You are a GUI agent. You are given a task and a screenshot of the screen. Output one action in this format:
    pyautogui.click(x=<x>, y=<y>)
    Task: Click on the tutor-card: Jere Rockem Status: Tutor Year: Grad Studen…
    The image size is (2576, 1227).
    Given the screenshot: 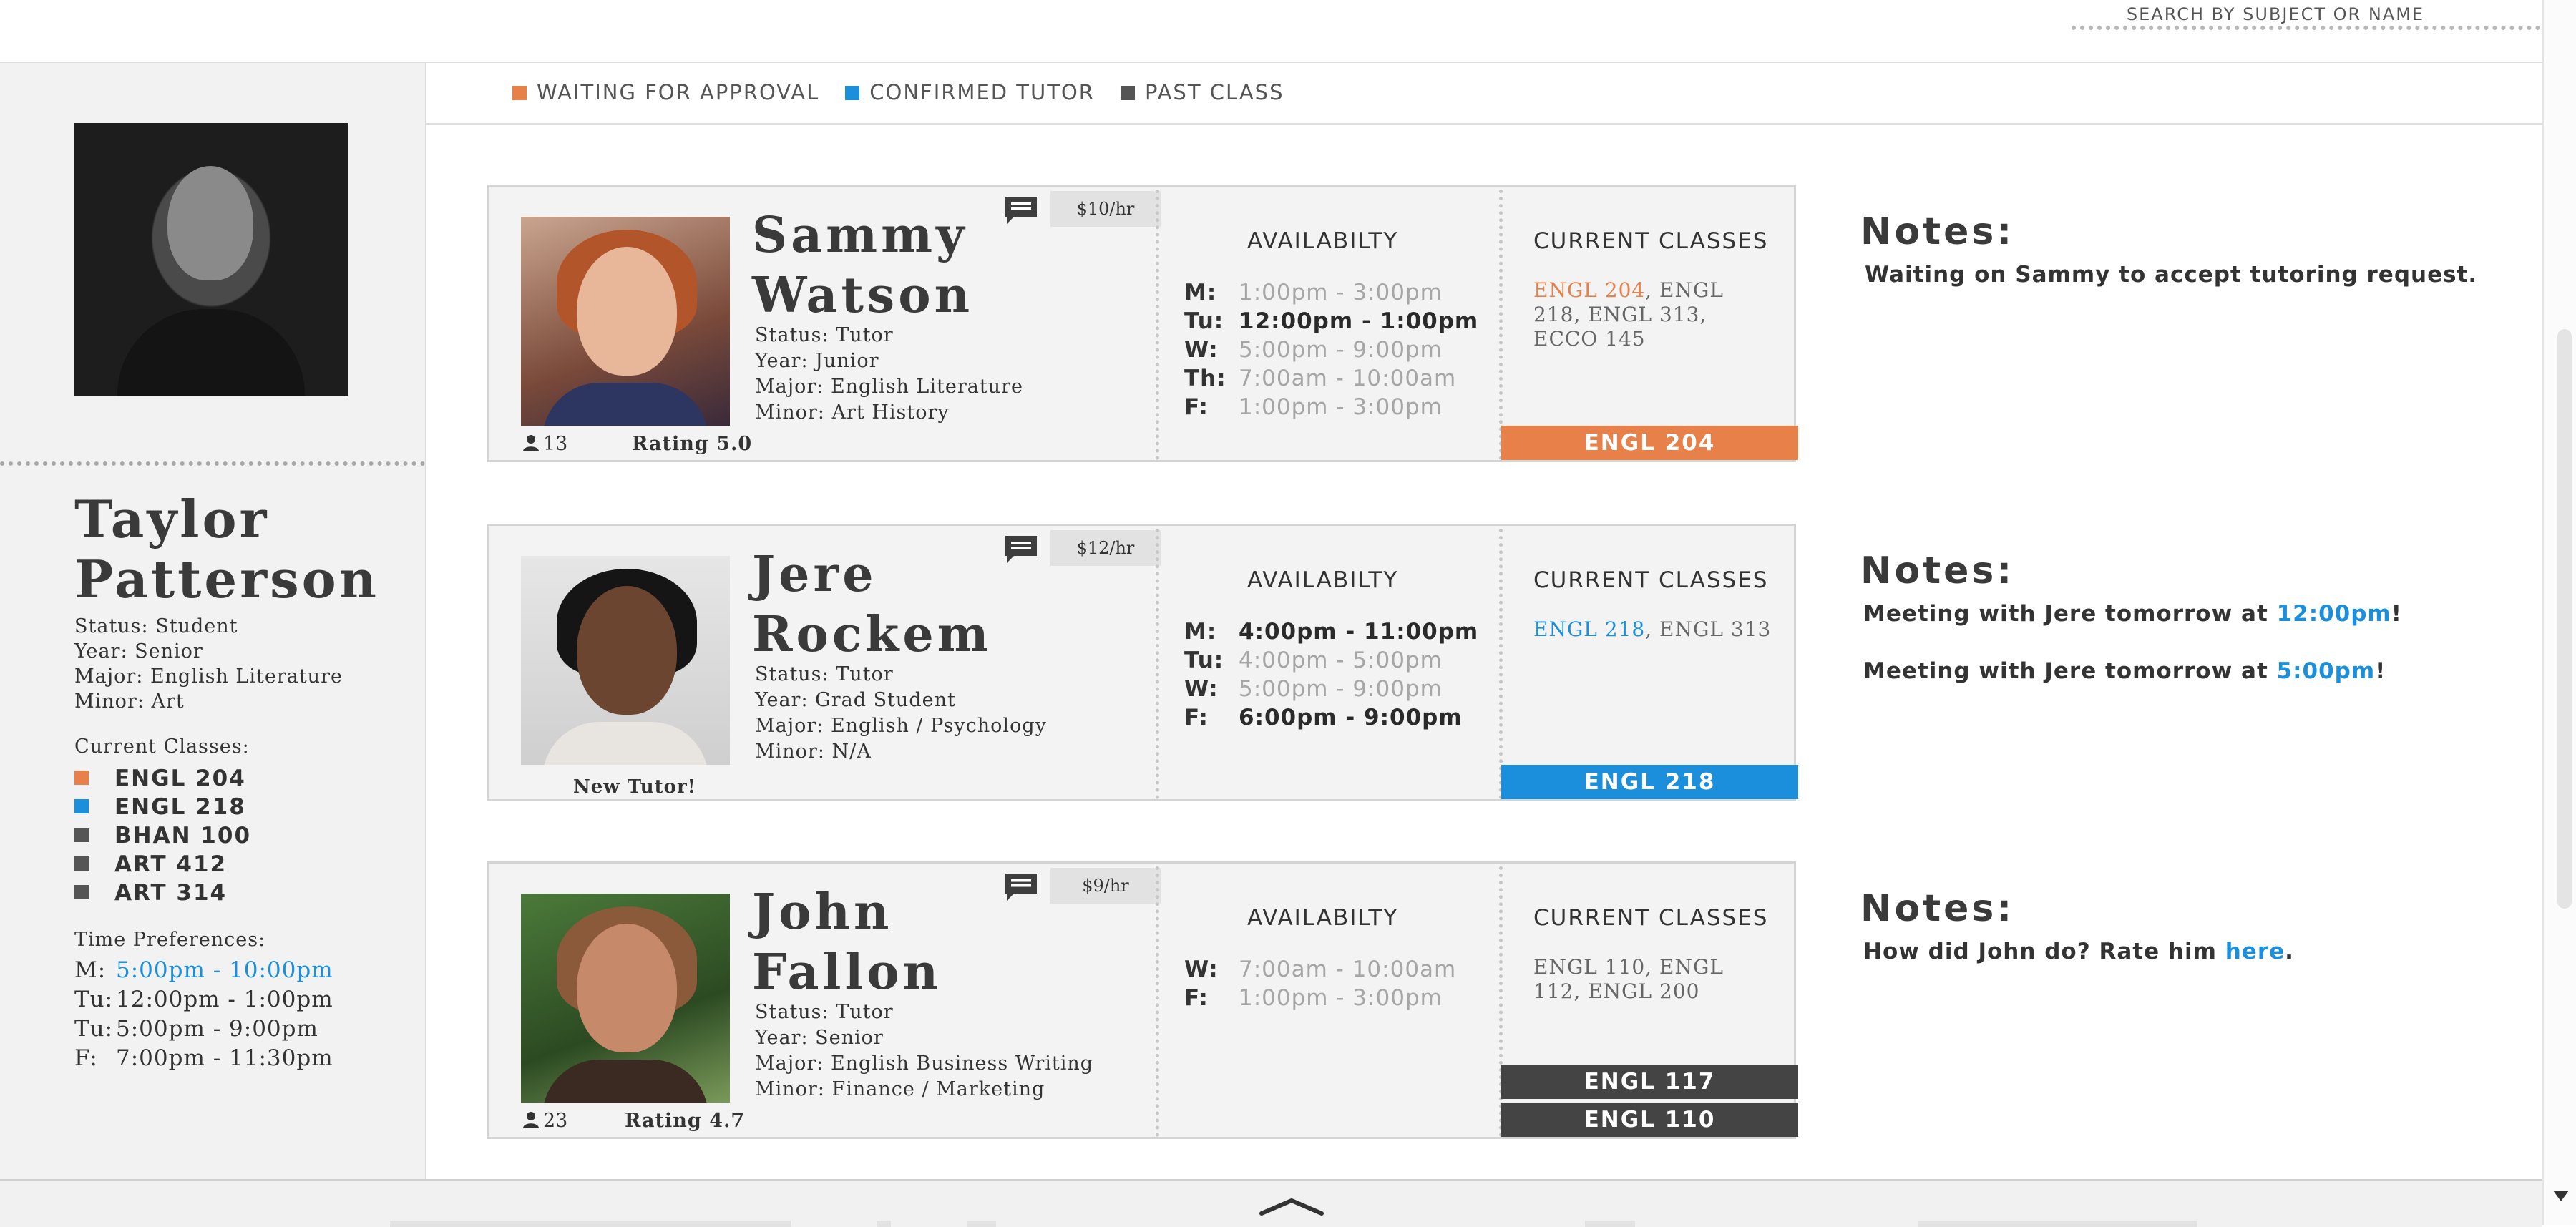 What is the action you would take?
    pyautogui.click(x=1142, y=662)
    